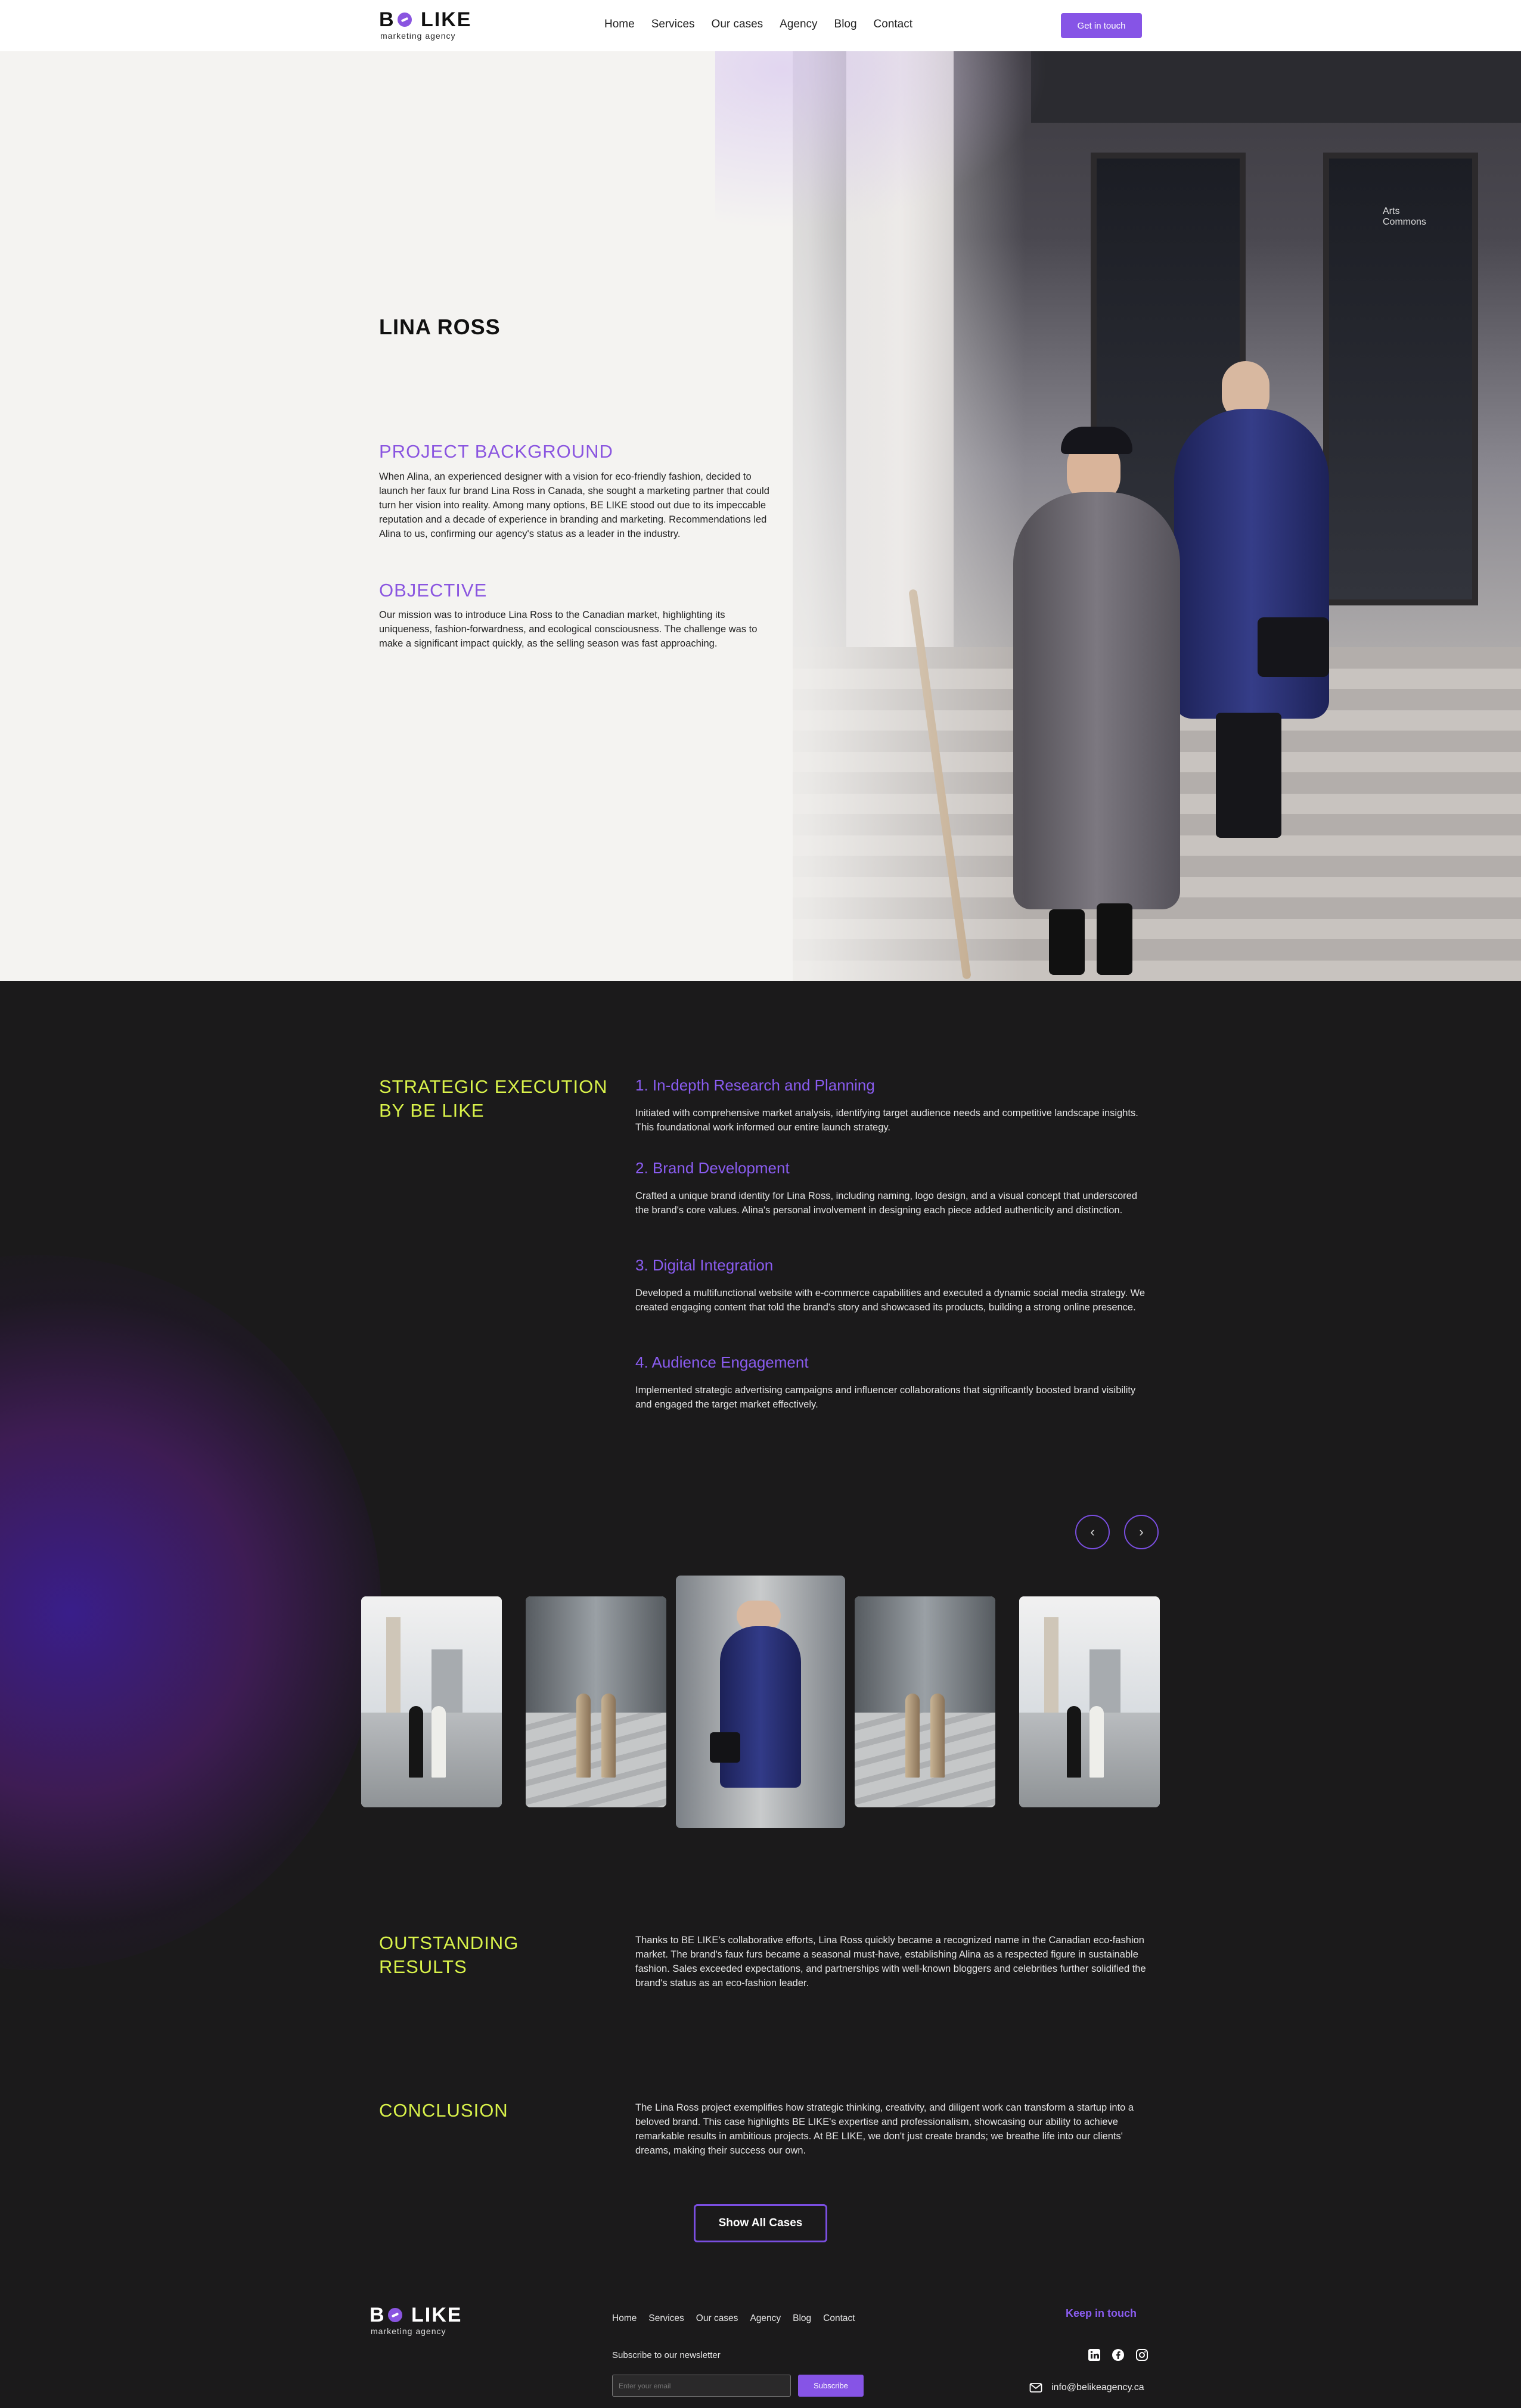 This screenshot has height=2408, width=1521. I want to click on footer-logo: B LIKE marketing agency, so click(416, 2320).